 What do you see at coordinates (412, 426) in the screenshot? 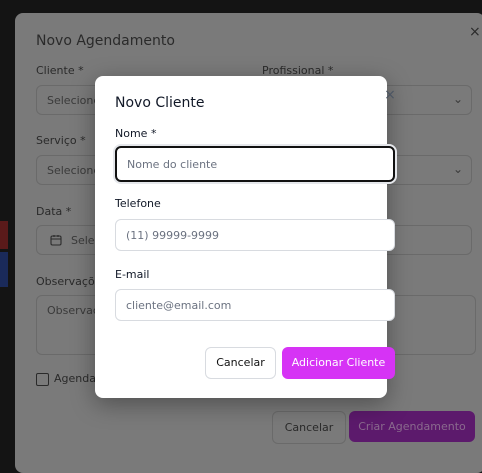
I see `create-appointment-button: Criar Agendamento` at bounding box center [412, 426].